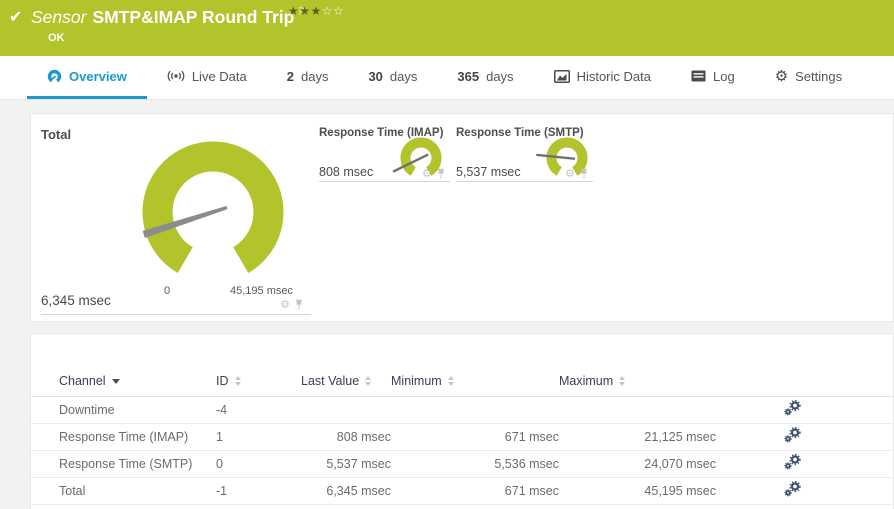 This screenshot has width=894, height=509. I want to click on column-header-maximum: Maximum, so click(637, 381).